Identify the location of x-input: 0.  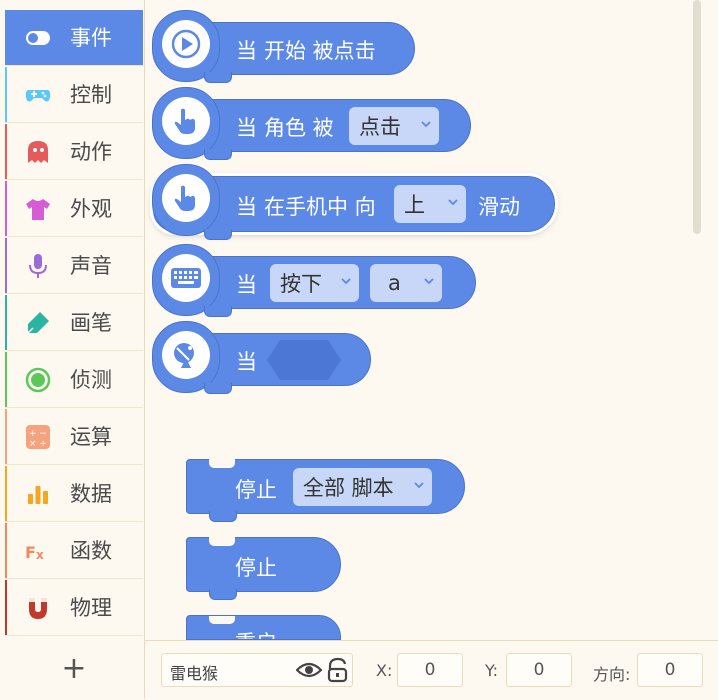
(430, 670).